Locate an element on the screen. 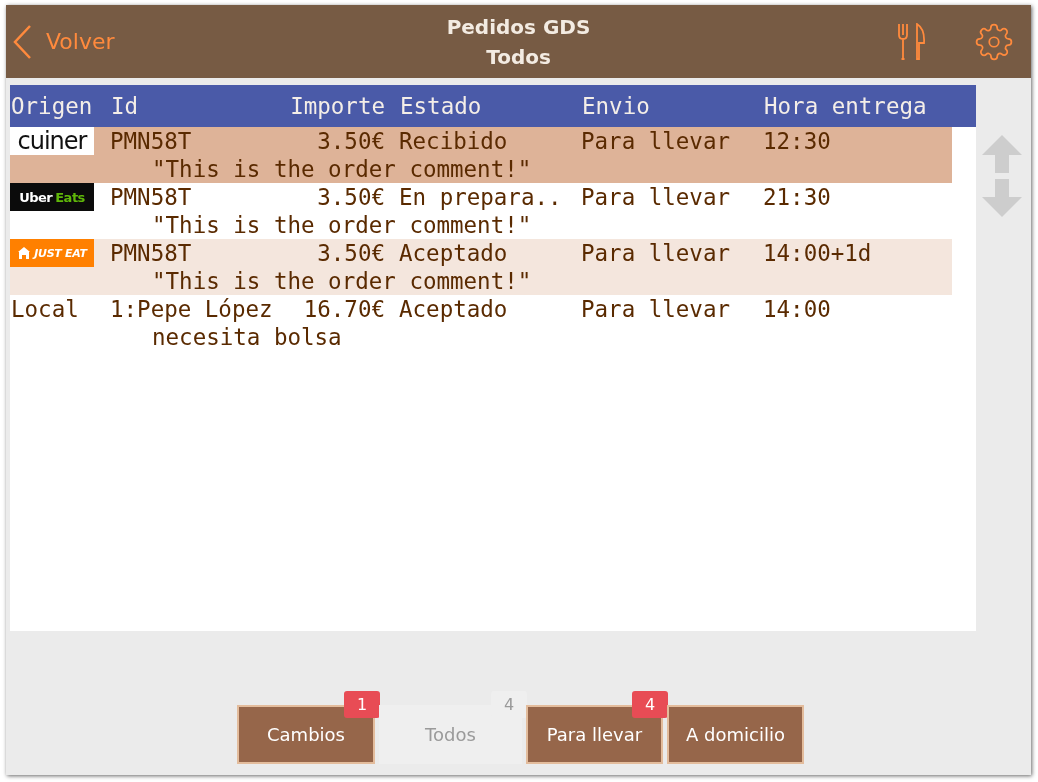 This screenshot has height=782, width=1038. filter-tab: A domicilio is located at coordinates (735, 734).